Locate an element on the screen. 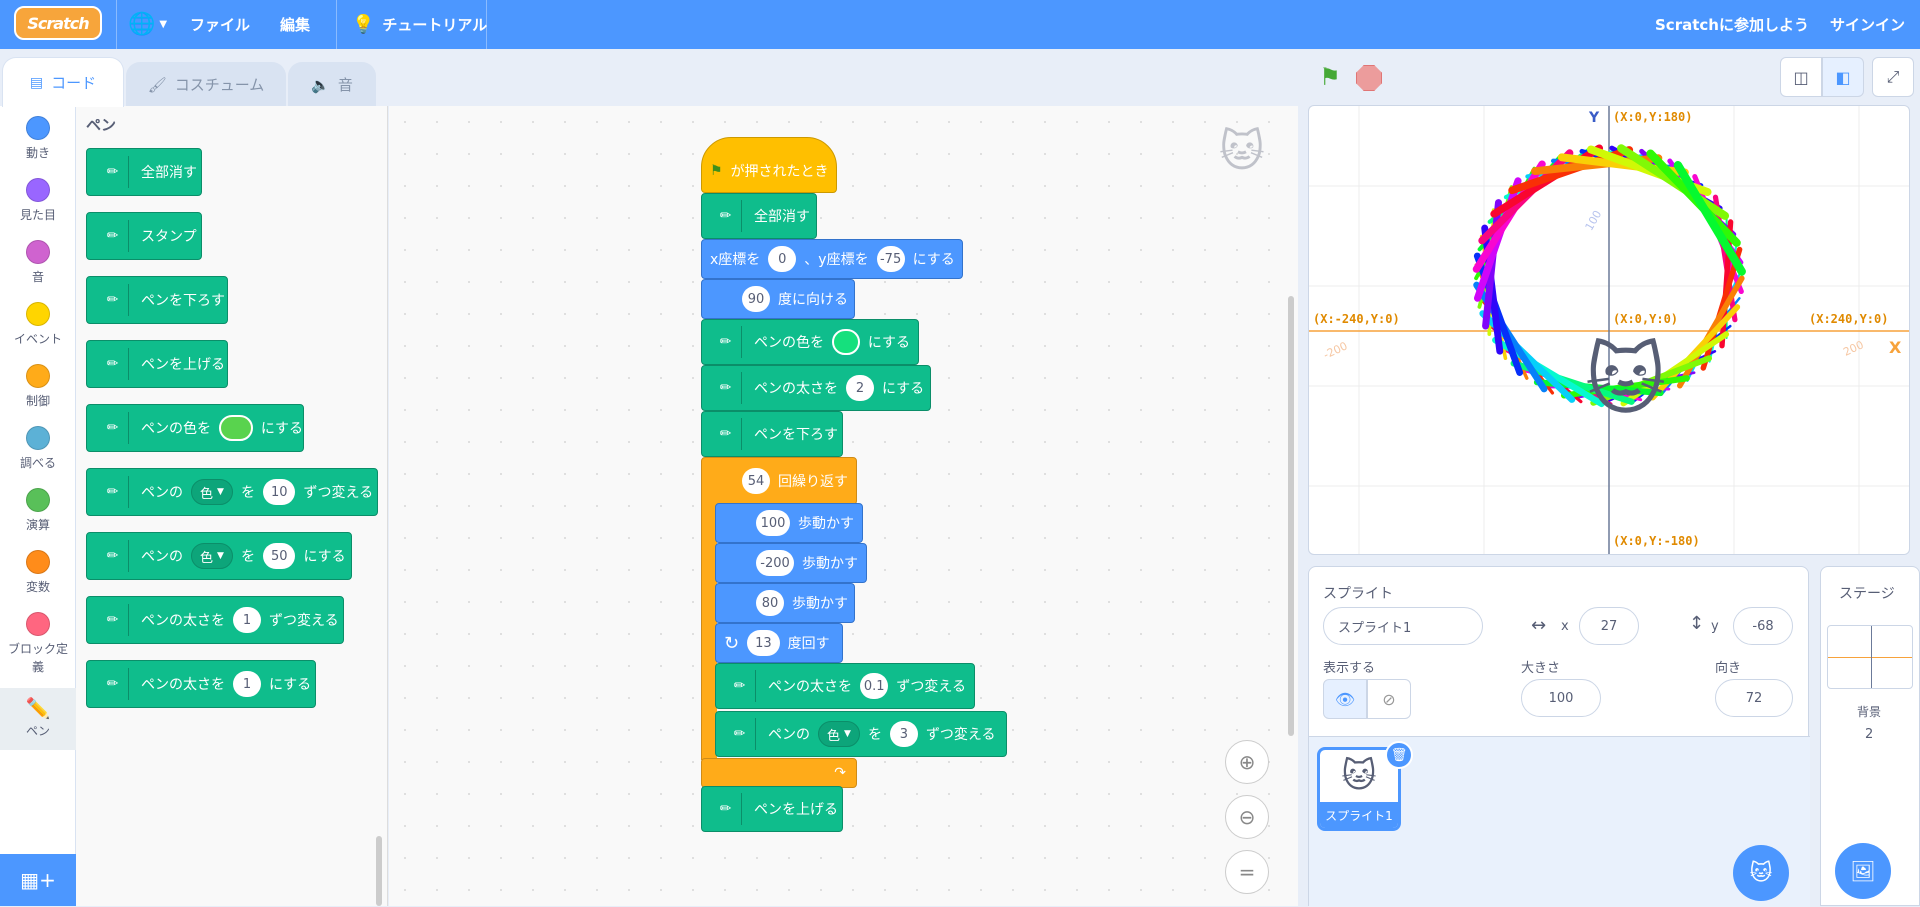 This screenshot has width=1920, height=907. large-stage-button: ◧ is located at coordinates (1843, 77).